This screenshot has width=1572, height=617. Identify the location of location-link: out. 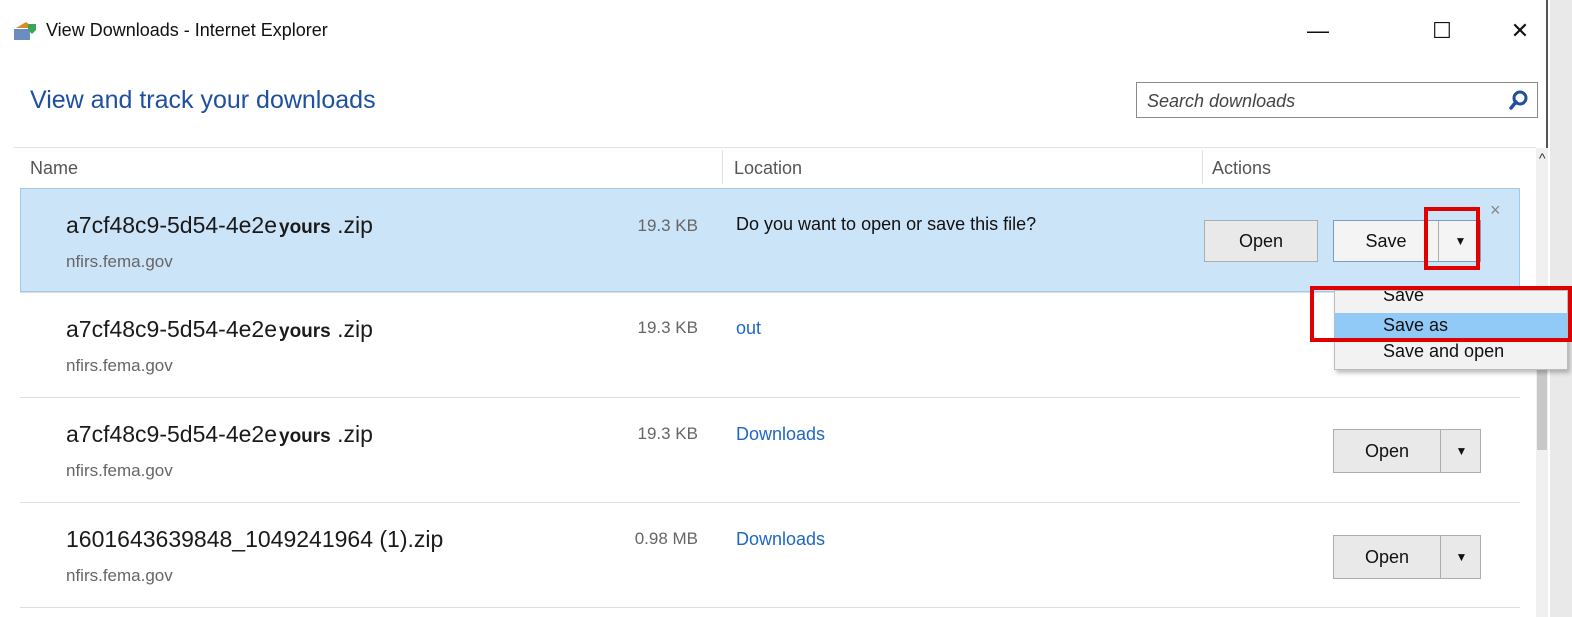
(748, 328).